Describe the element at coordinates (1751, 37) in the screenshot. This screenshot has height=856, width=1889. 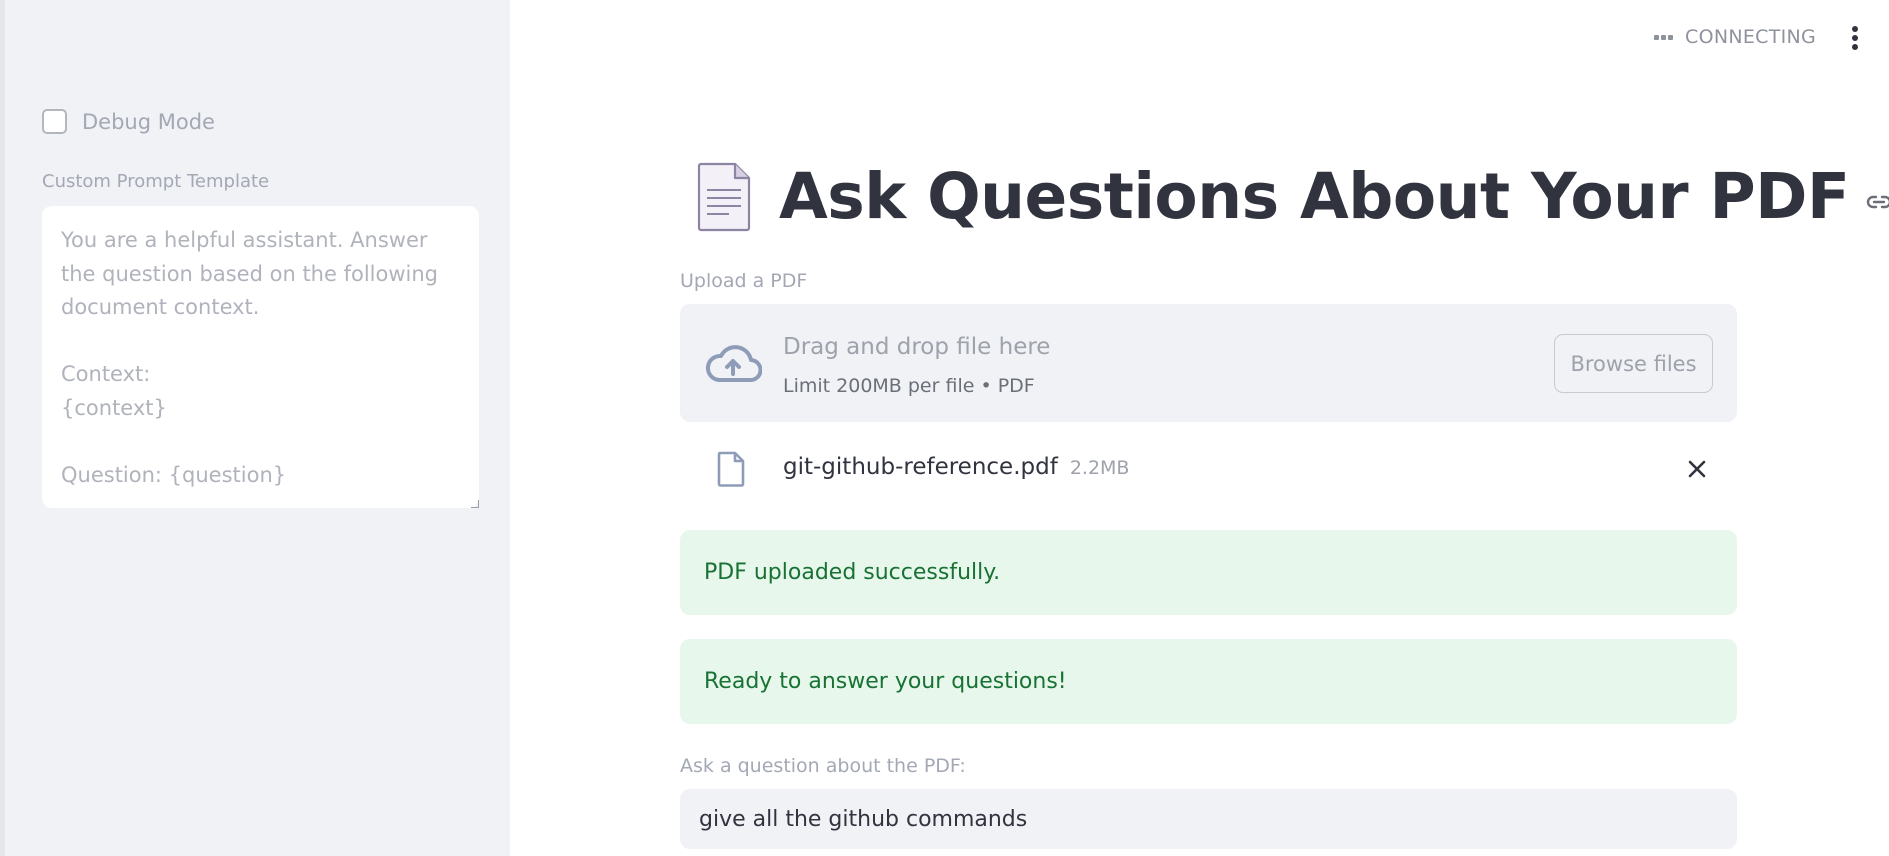
I see `status-text: CONNECTING` at that location.